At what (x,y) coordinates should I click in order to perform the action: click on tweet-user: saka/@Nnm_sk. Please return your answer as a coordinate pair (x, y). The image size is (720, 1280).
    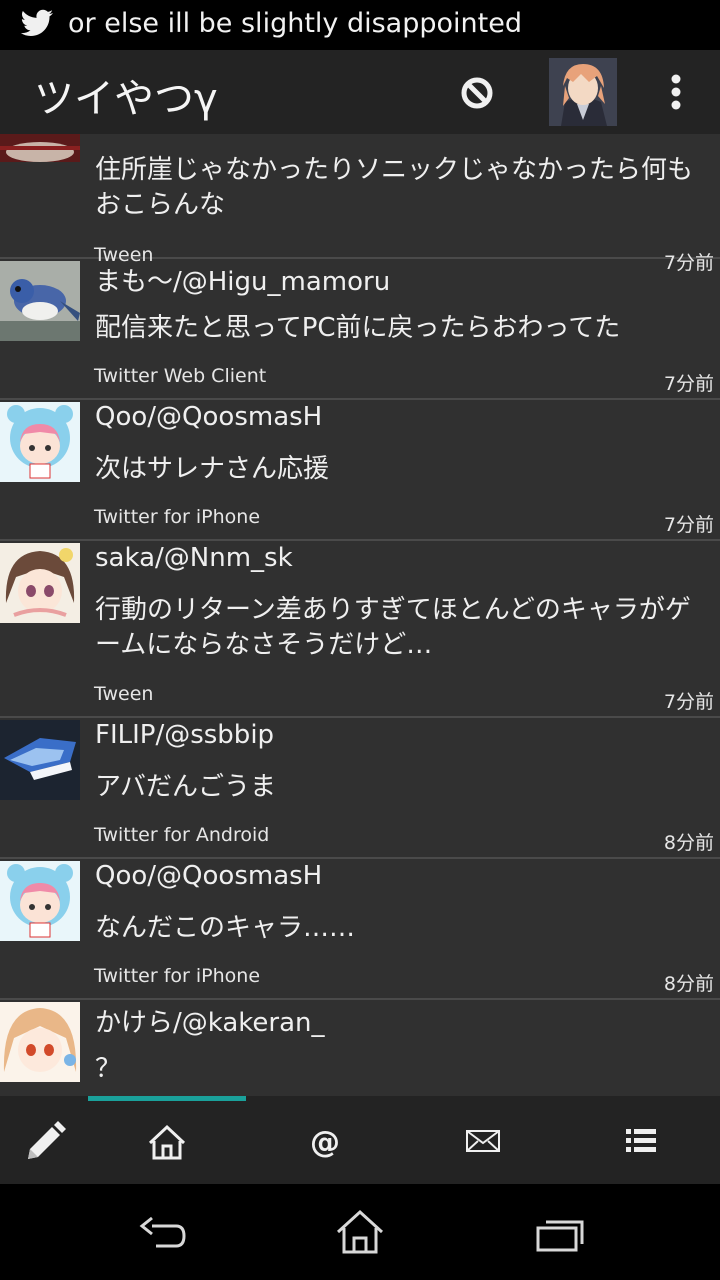
    Looking at the image, I should click on (194, 558).